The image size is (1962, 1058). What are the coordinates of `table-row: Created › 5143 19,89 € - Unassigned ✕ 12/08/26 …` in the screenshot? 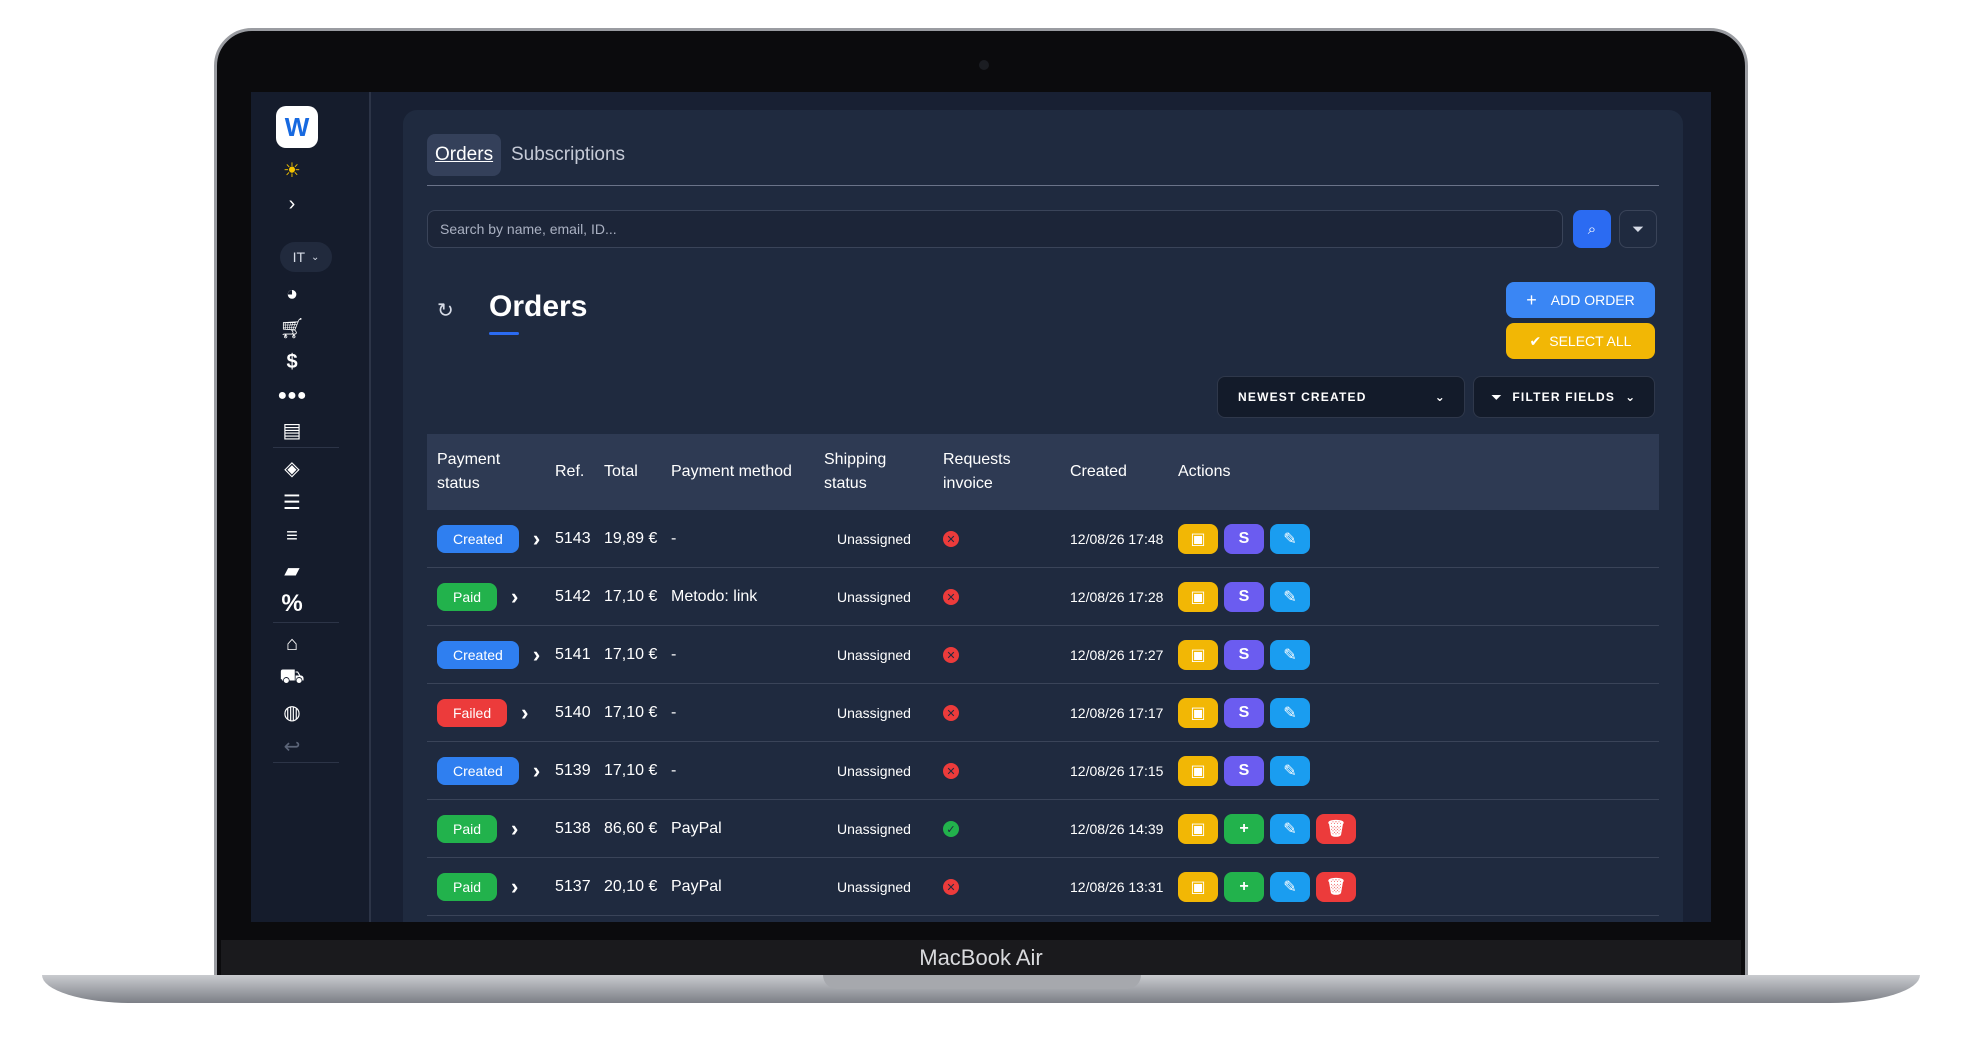 It's located at (1043, 539).